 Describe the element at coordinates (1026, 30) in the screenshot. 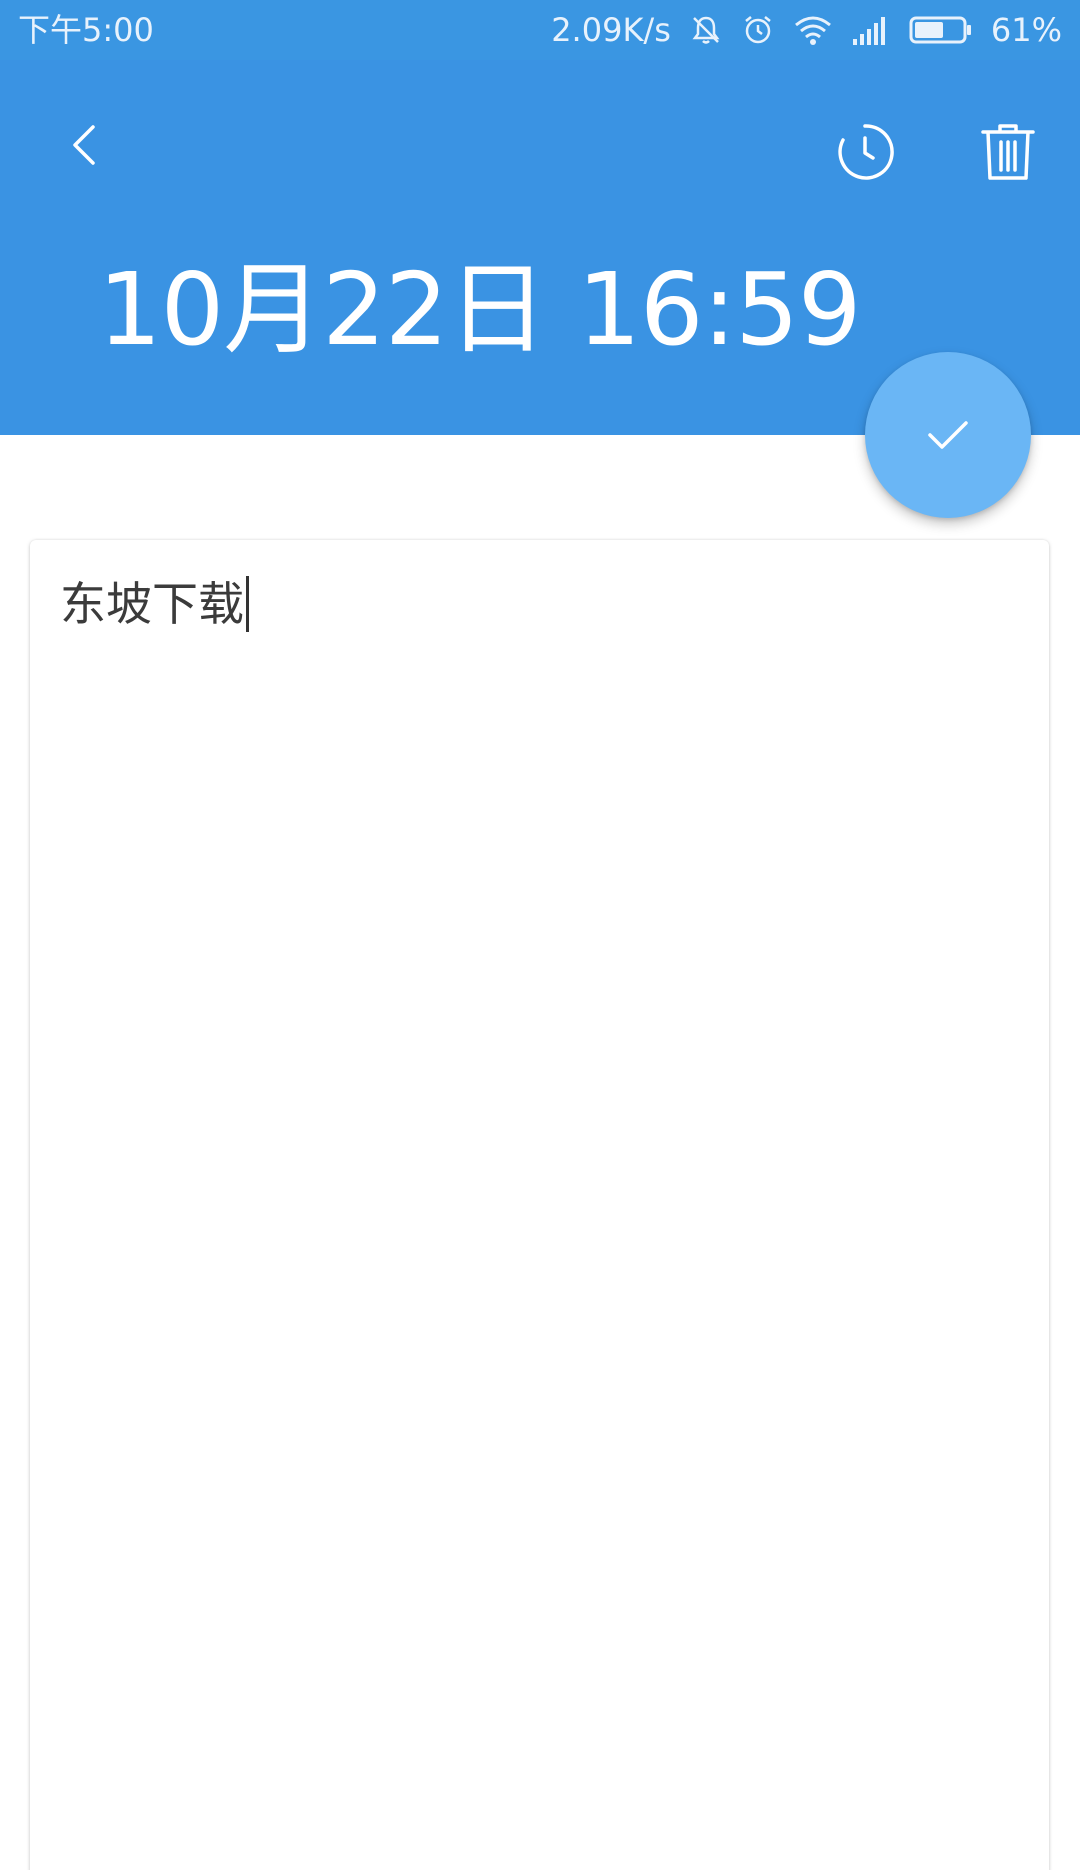

I see `battery-percent: 61%` at that location.